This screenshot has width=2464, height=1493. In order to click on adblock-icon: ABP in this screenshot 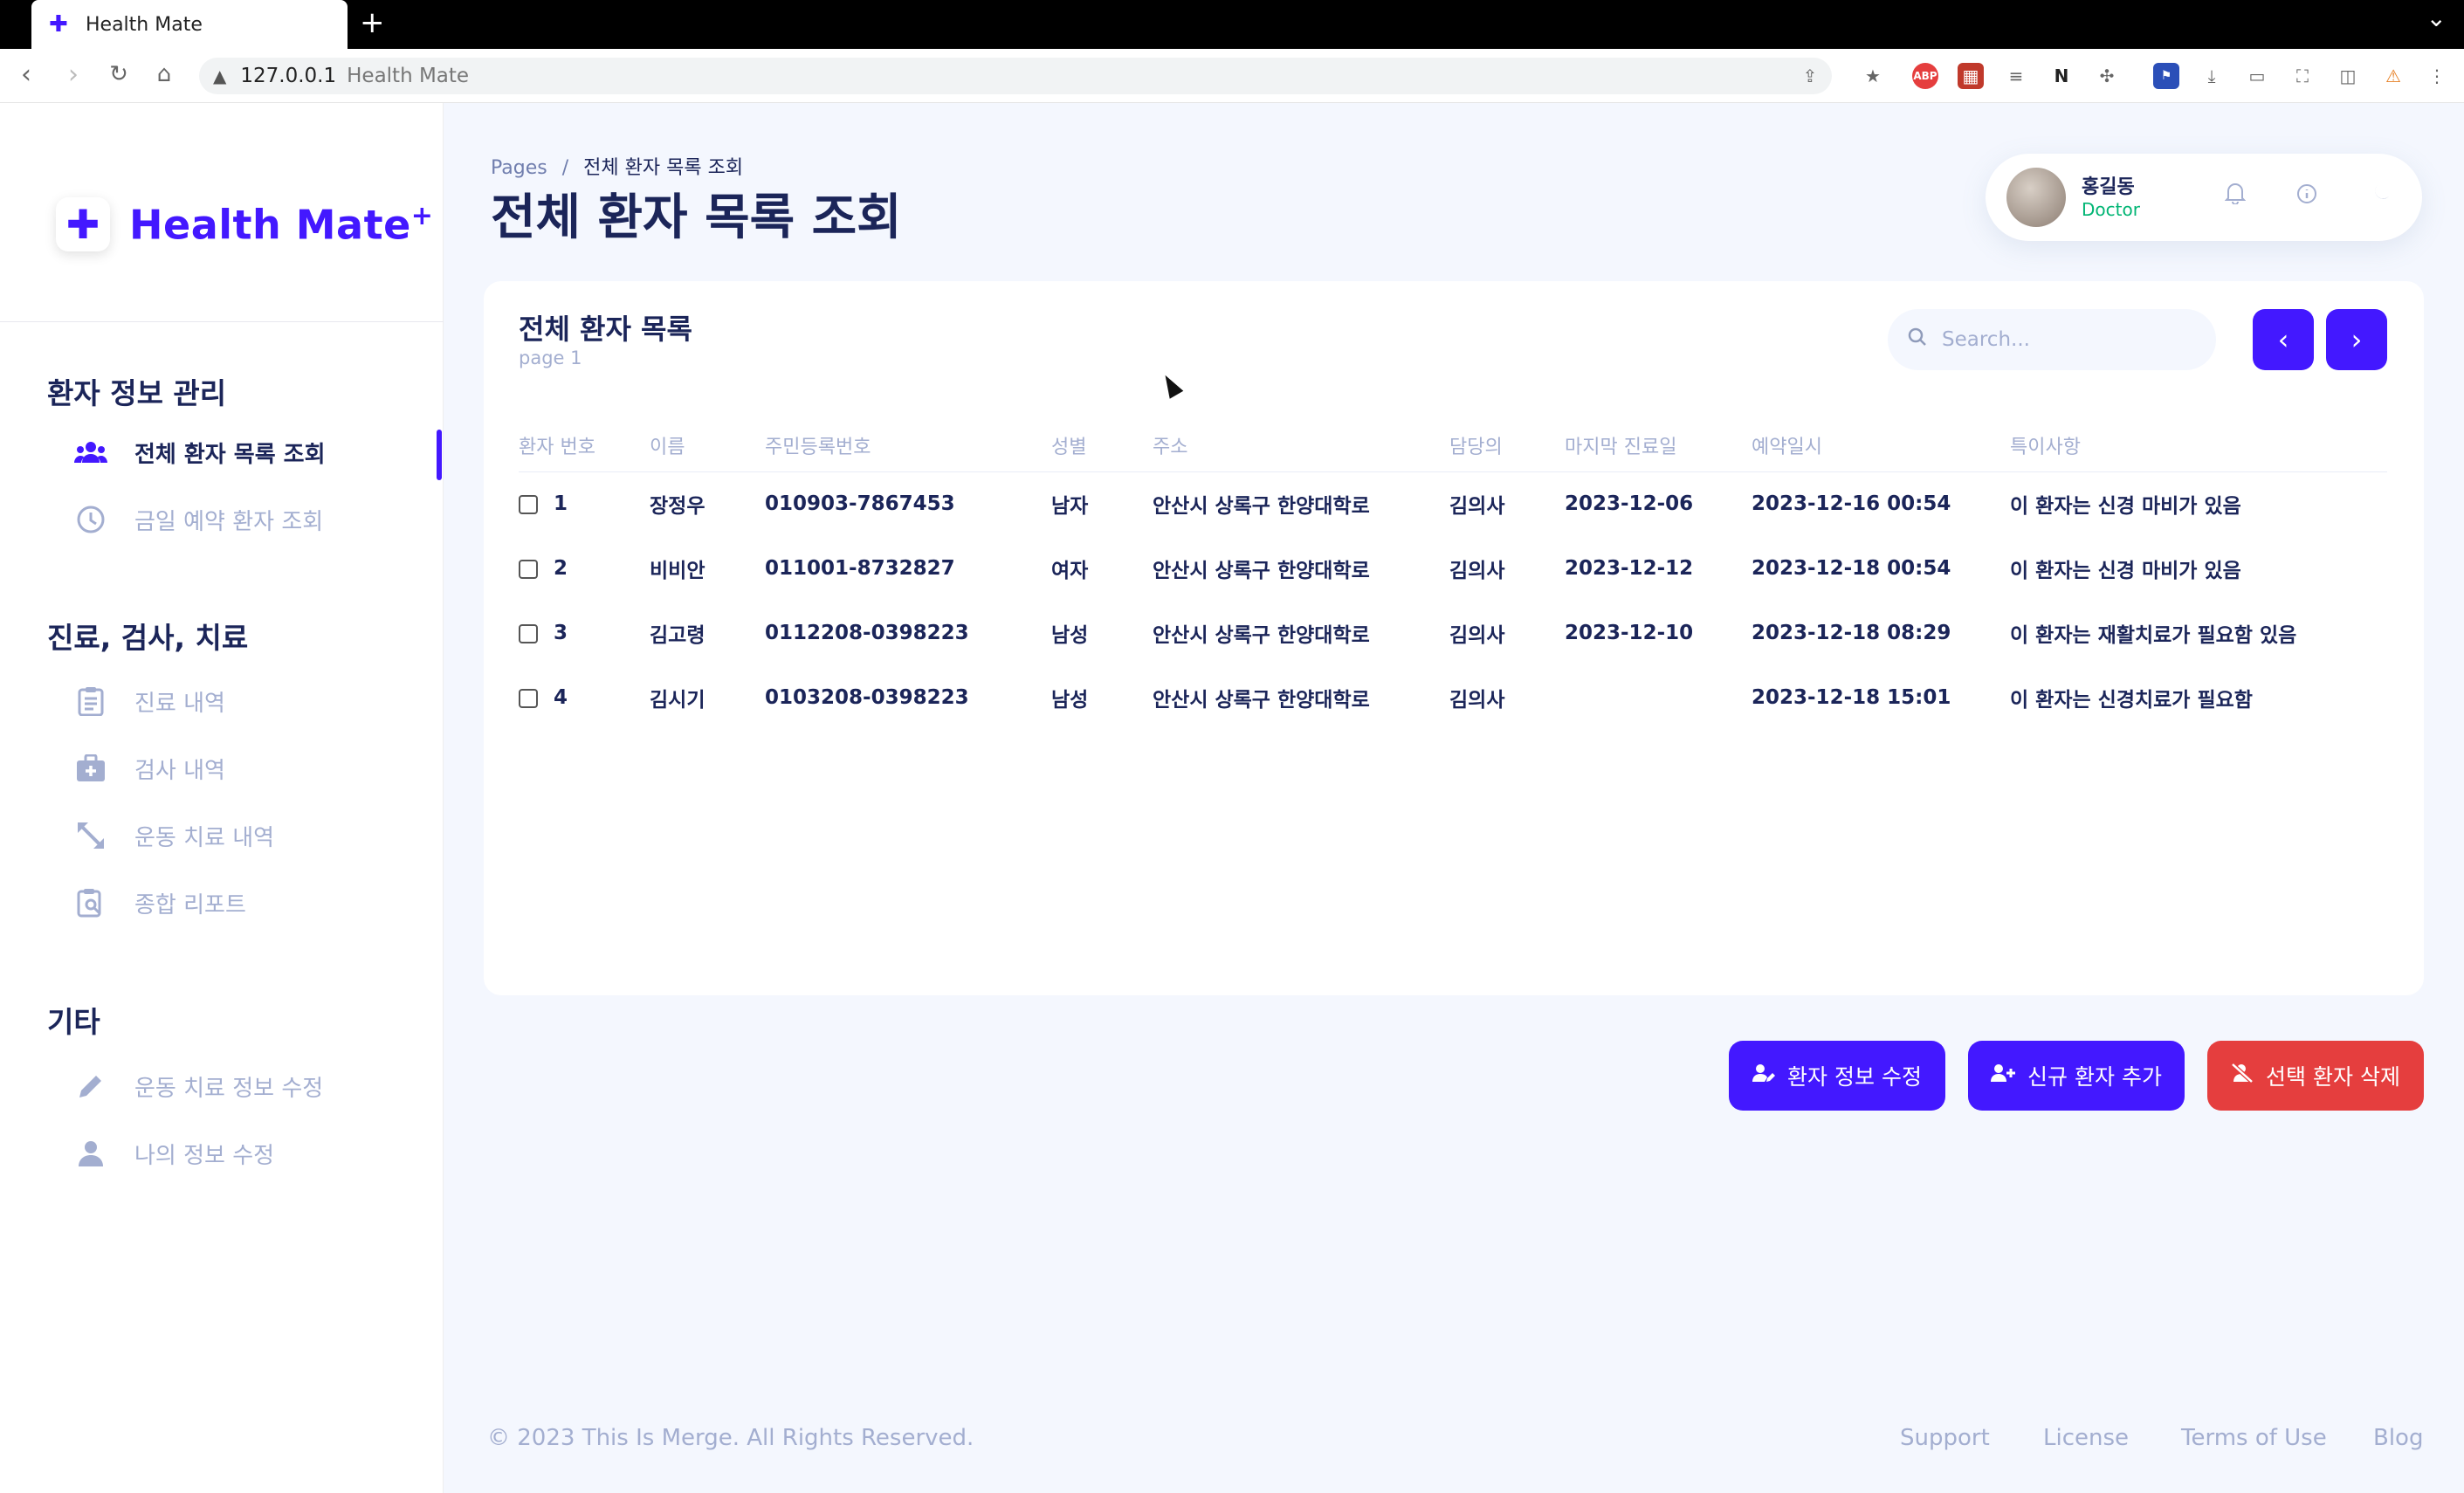, I will do `click(1925, 76)`.